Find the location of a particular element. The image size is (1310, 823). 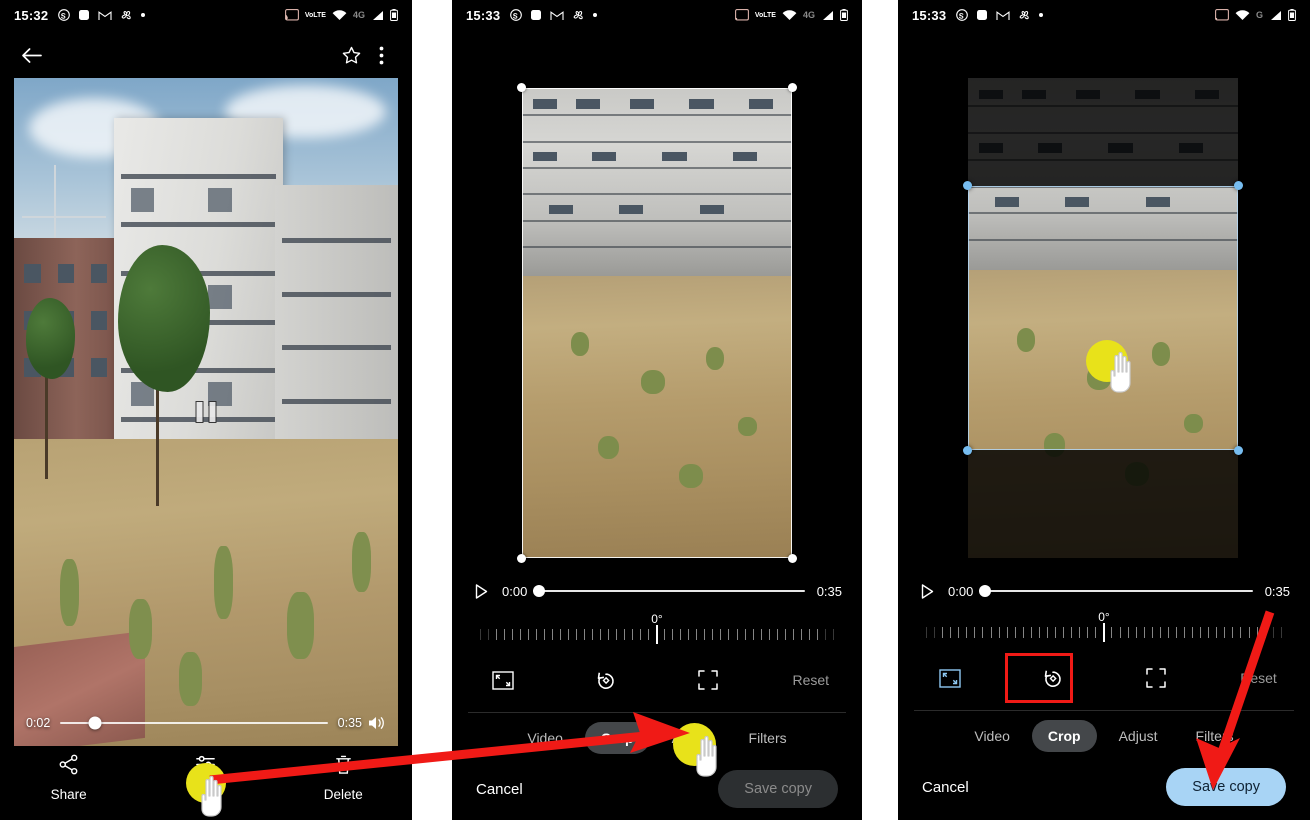

status-bar: 15:32 VoLTE 4G is located at coordinates (206, 15).